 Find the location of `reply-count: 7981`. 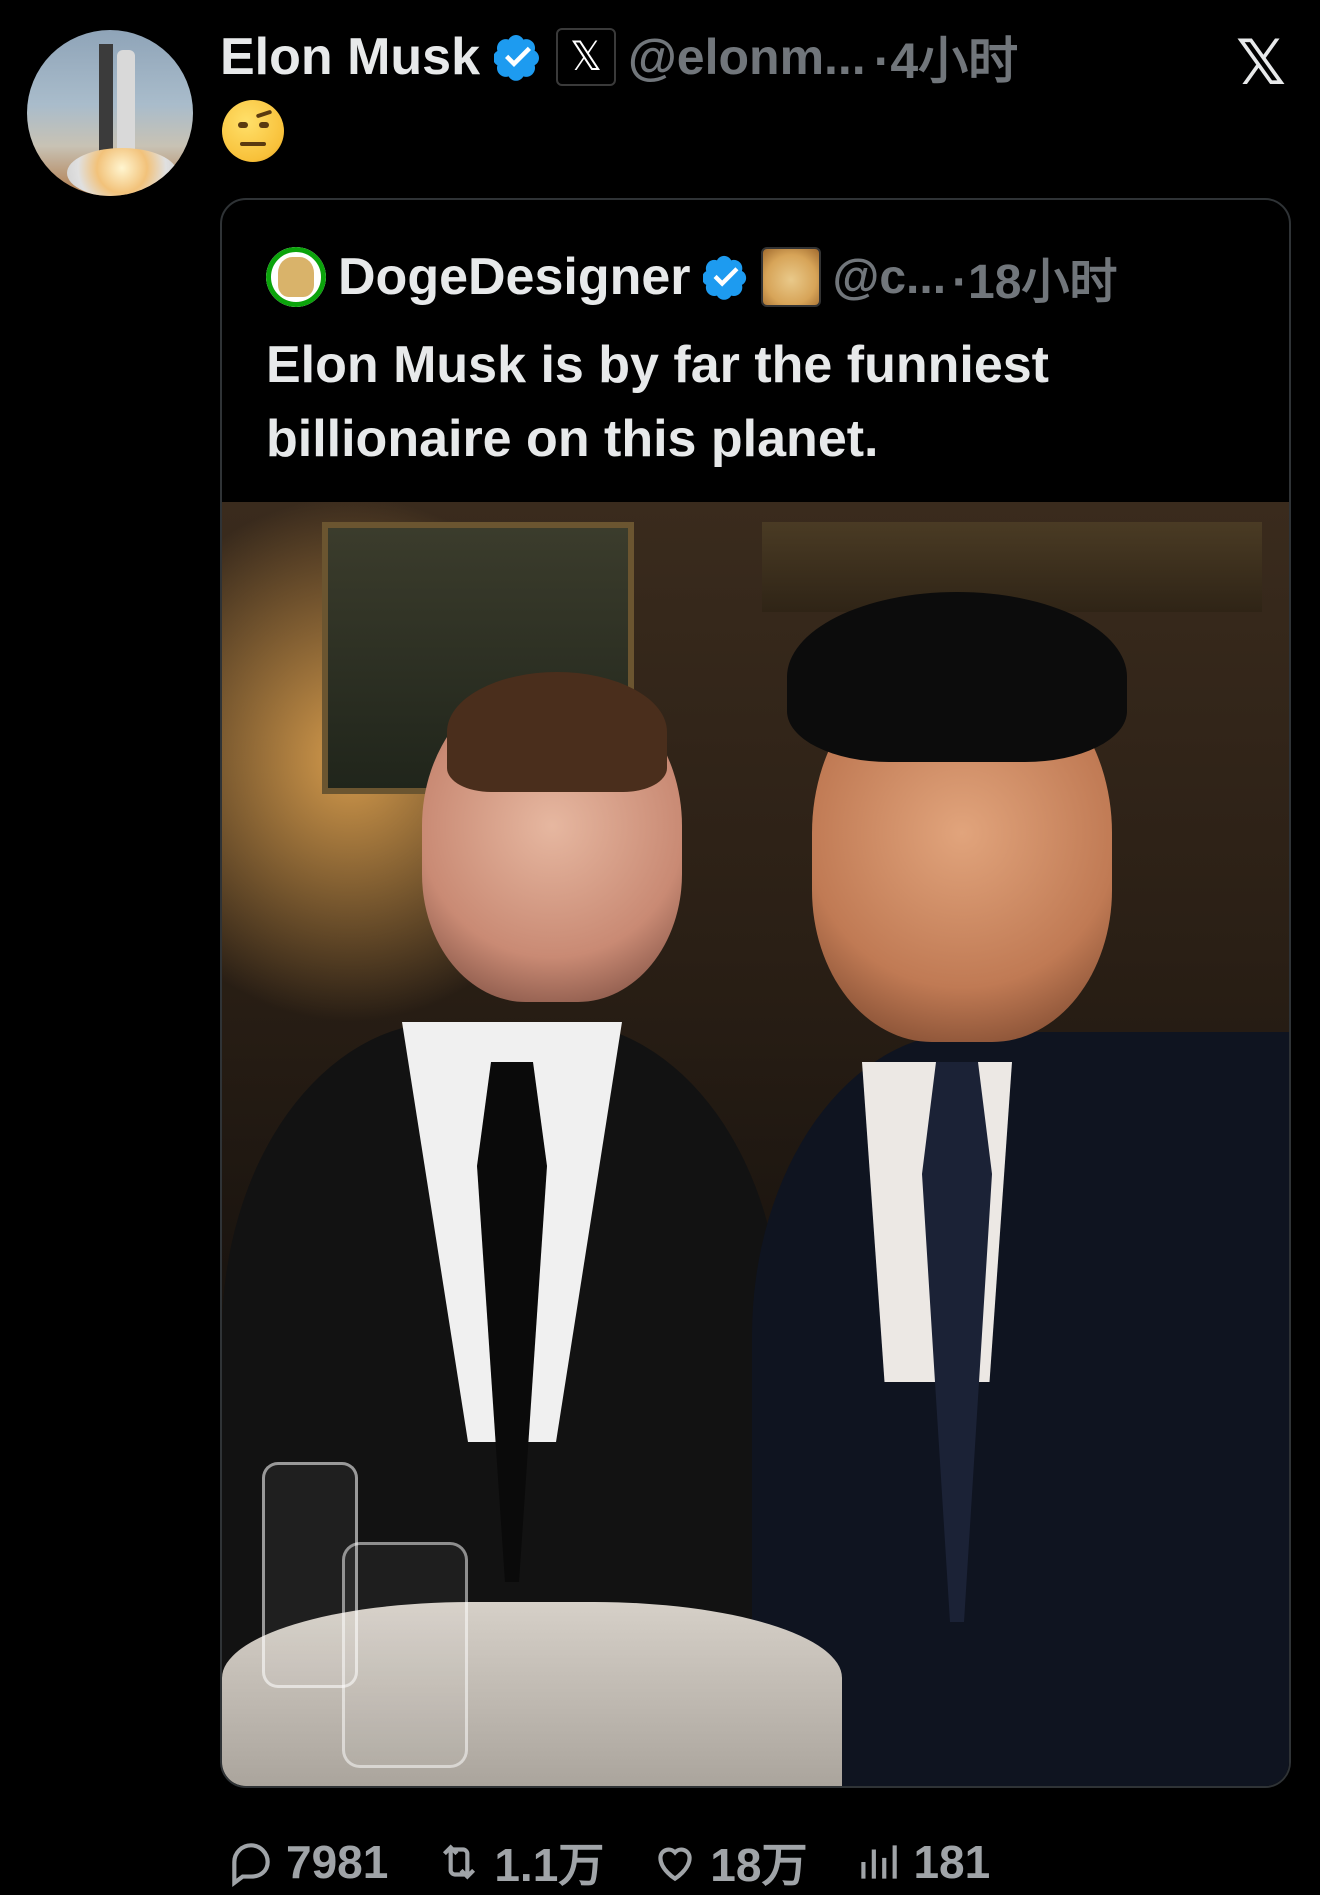

reply-count: 7981 is located at coordinates (337, 1862).